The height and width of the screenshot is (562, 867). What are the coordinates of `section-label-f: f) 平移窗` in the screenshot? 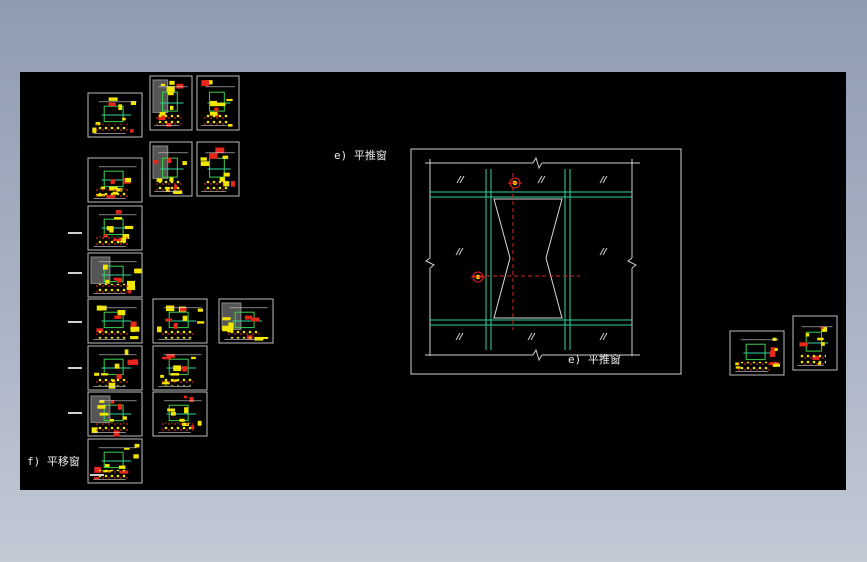 It's located at (53, 461).